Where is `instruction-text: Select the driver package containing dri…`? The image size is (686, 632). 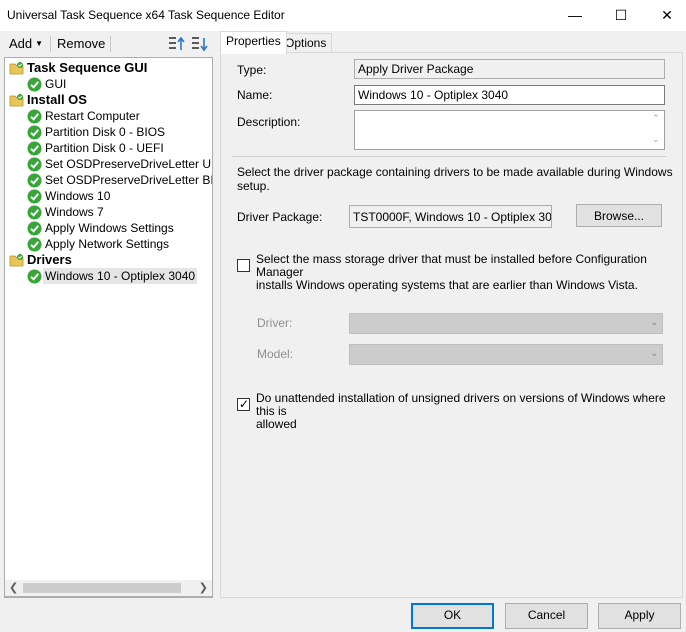 instruction-text: Select the driver package containing dri… is located at coordinates (455, 179).